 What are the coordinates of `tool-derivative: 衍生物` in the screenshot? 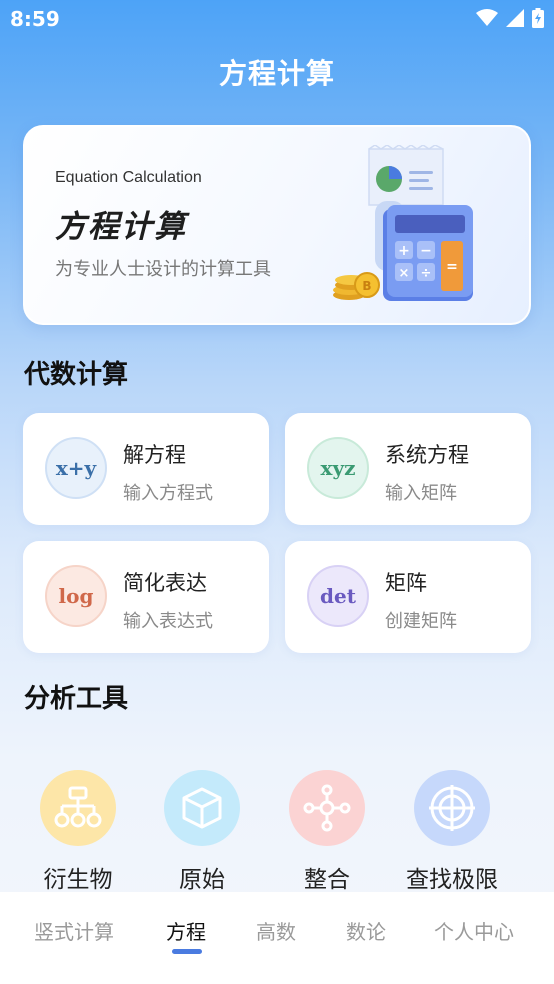 It's located at (78, 832).